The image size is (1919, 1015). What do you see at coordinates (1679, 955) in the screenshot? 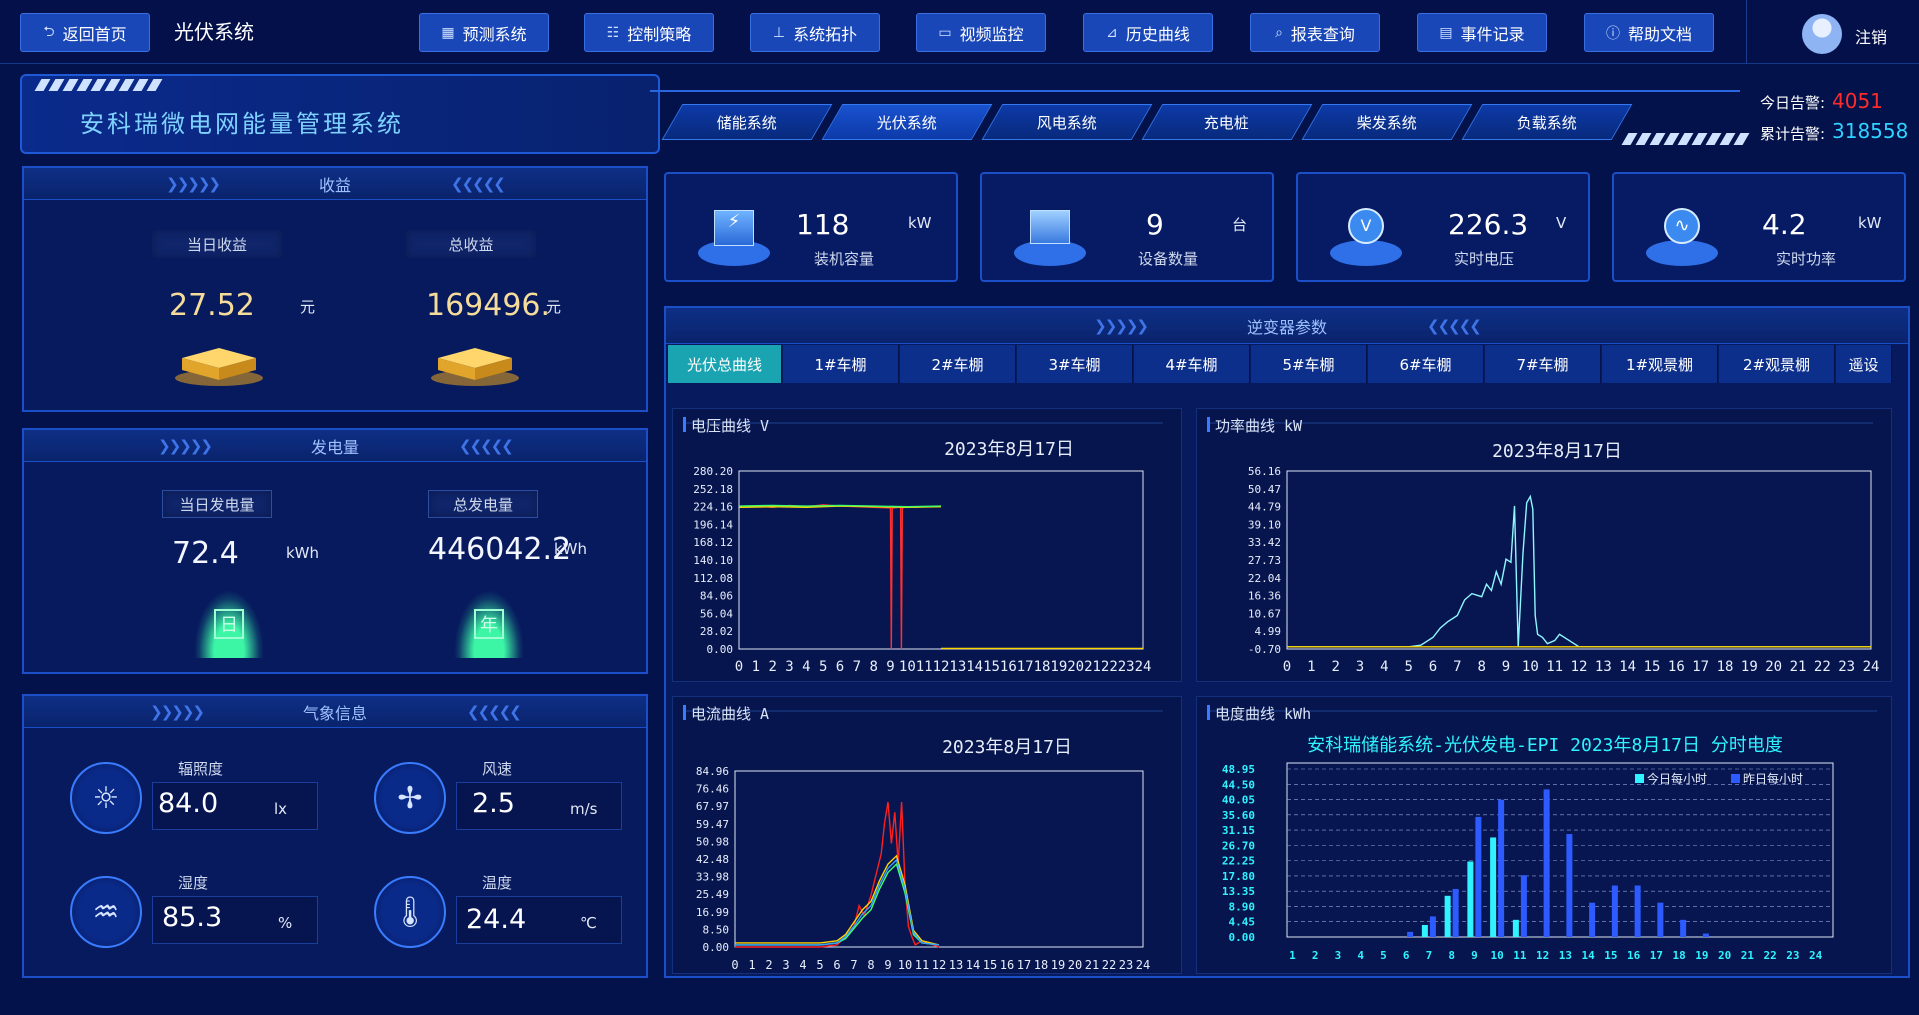
I see `x-tick-label: 18` at bounding box center [1679, 955].